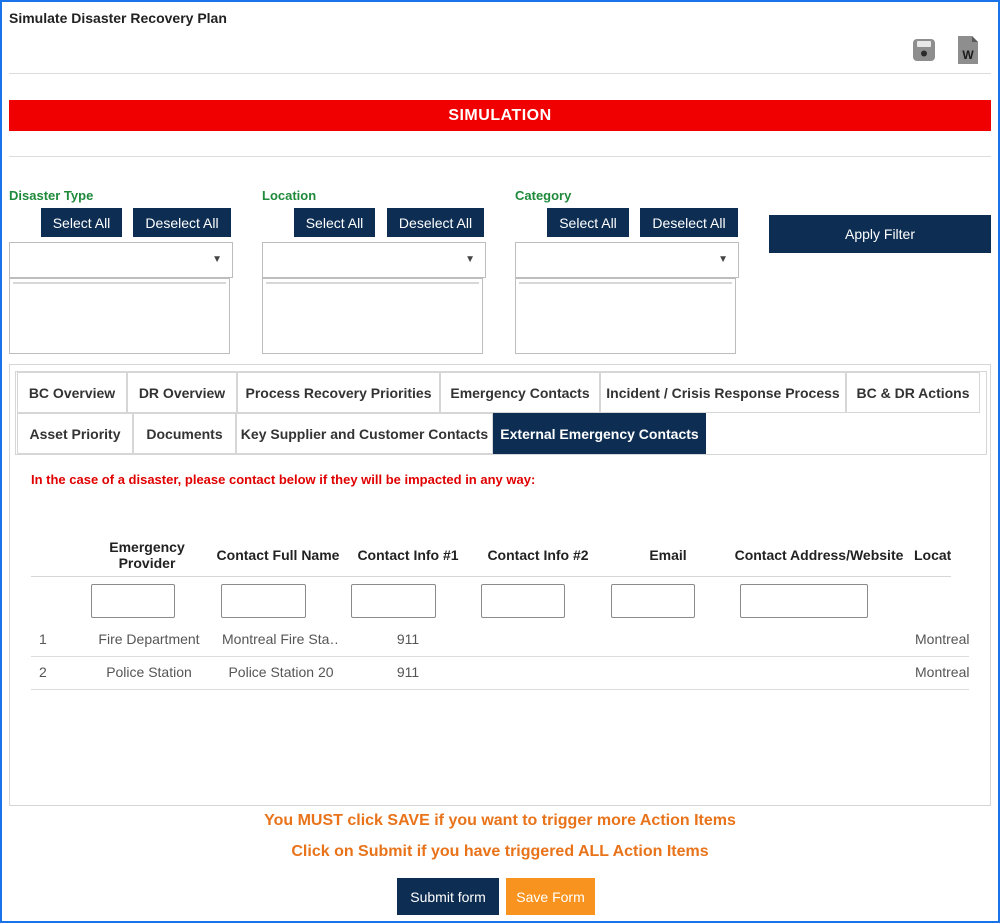 The height and width of the screenshot is (923, 1000). What do you see at coordinates (627, 260) in the screenshot?
I see `category-dropdown: ▼` at bounding box center [627, 260].